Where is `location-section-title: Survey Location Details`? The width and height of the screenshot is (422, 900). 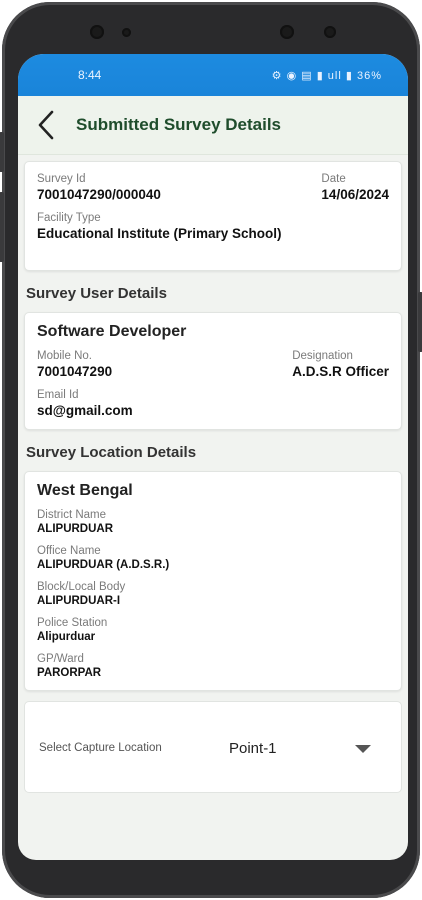
location-section-title: Survey Location Details is located at coordinates (111, 452).